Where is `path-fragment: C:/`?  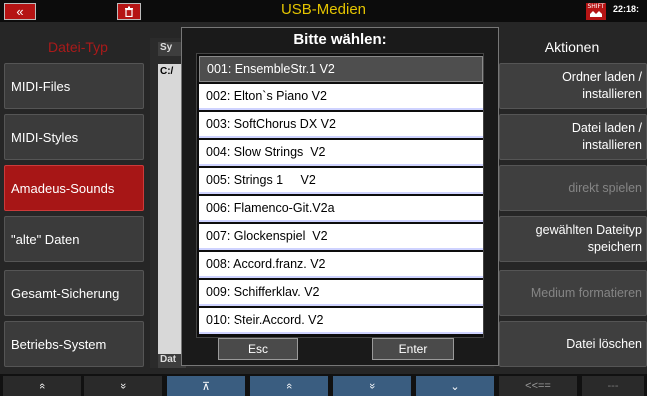
path-fragment: C:/ is located at coordinates (170, 209).